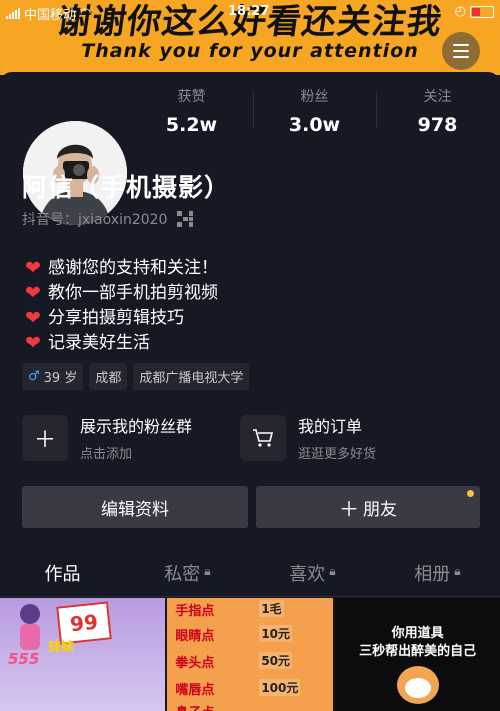  I want to click on thumb-figure, so click(30, 627).